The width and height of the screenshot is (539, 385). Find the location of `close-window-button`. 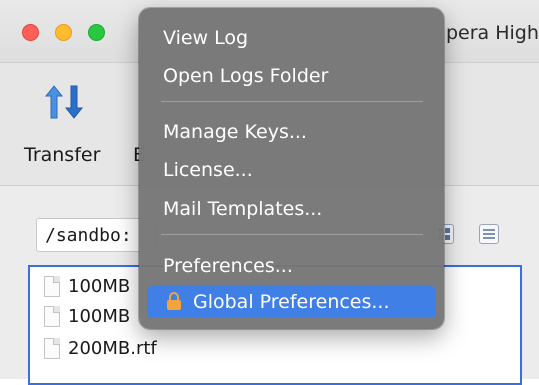

close-window-button is located at coordinates (30, 32).